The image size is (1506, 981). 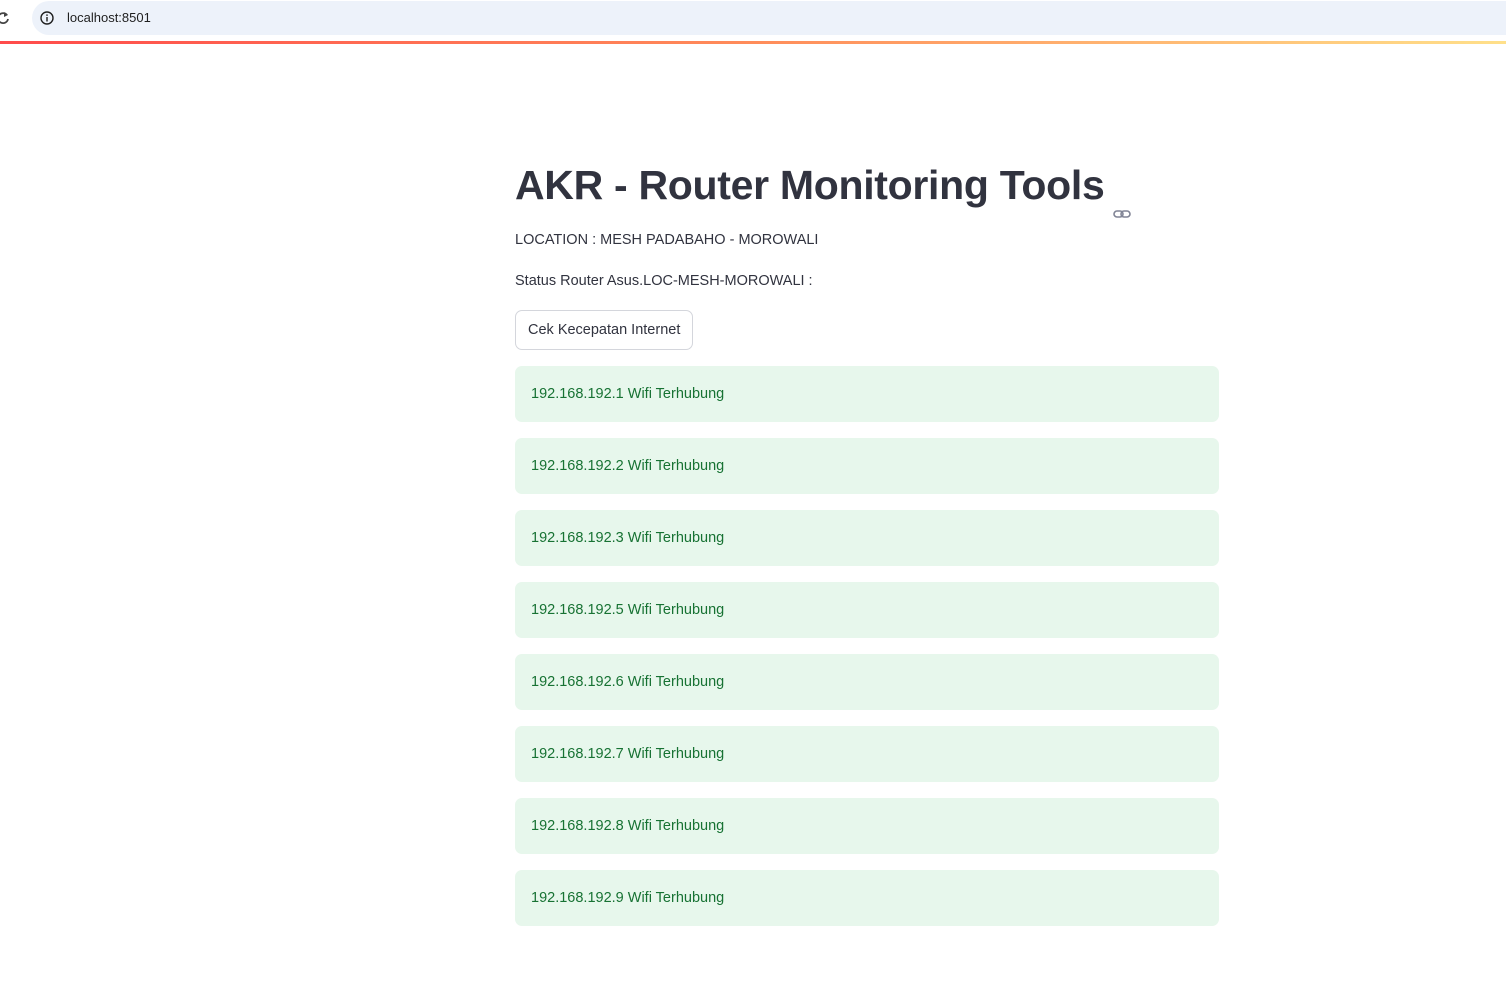 I want to click on status-alert: 192.168.192.6 Wifi Terhubung, so click(x=867, y=682).